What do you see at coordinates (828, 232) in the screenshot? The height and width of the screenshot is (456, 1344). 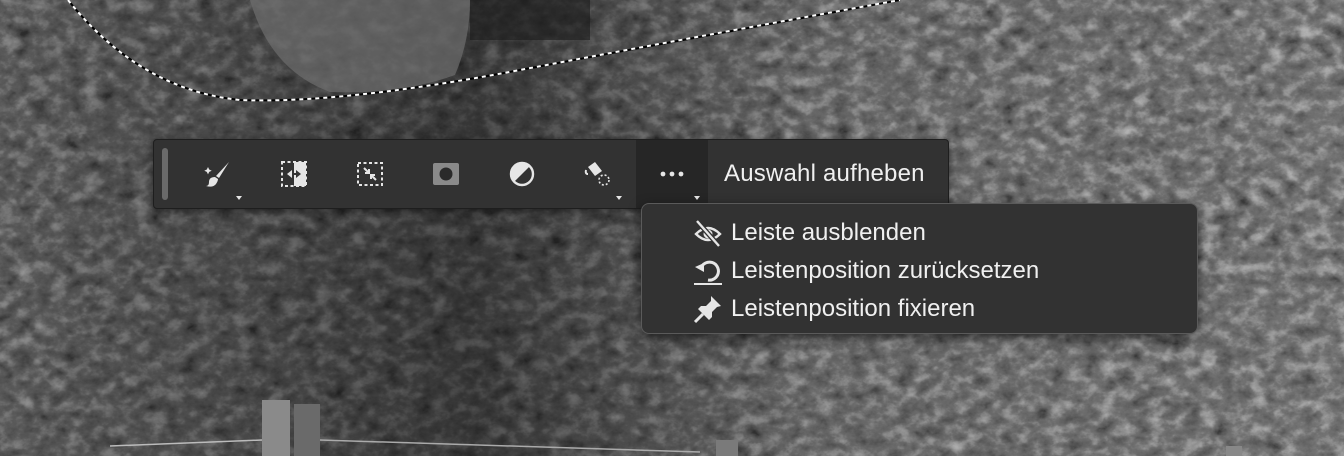 I see `menu-item-label: Leiste ausblenden` at bounding box center [828, 232].